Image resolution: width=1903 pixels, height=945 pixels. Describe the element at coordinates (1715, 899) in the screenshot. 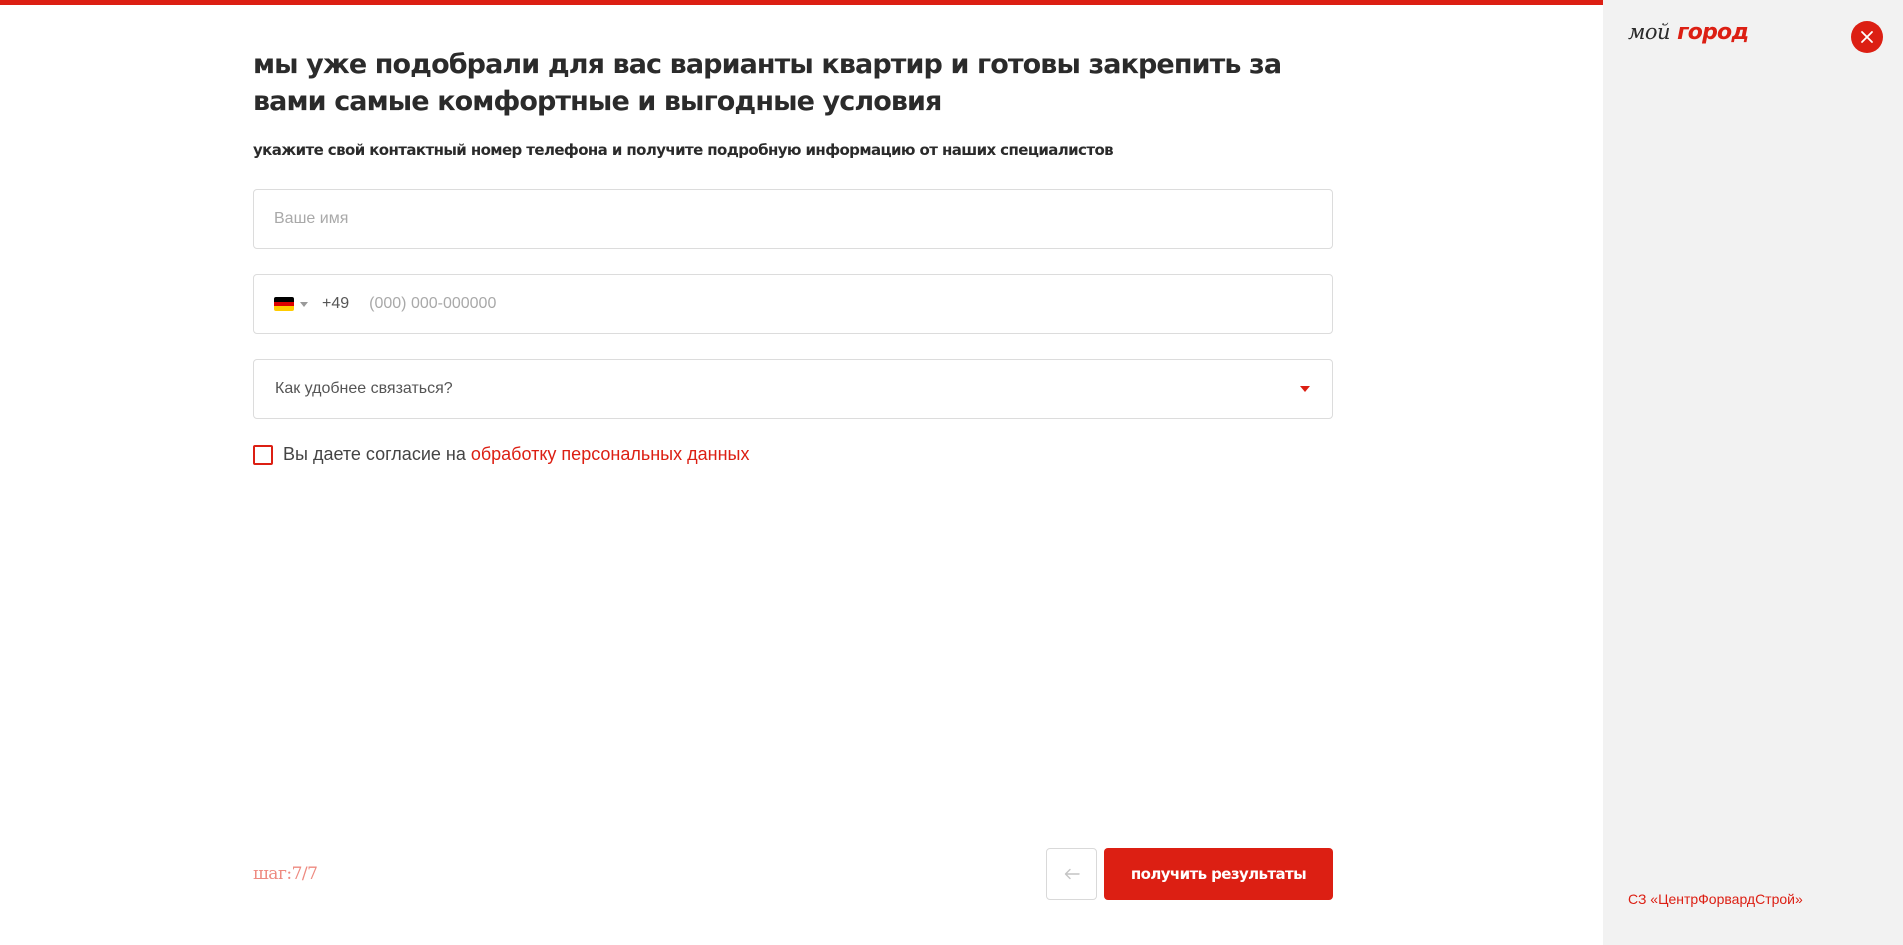

I see `company-name: СЗ «ЦентрФорвардСтрой»` at that location.